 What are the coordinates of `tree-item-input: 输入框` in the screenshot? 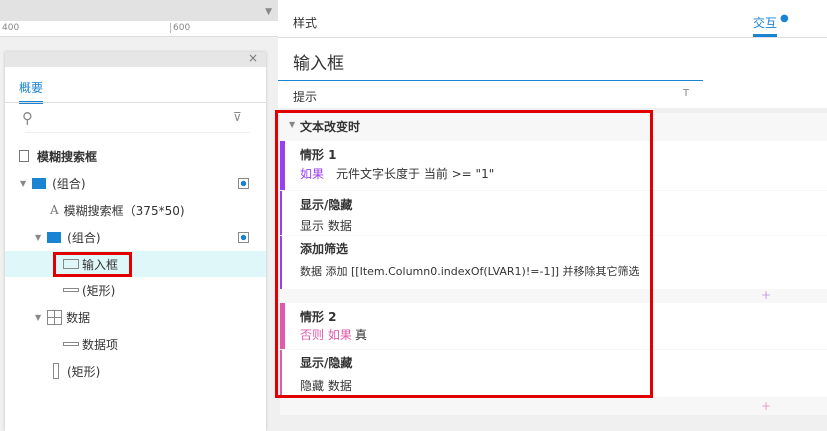 It's located at (135, 264).